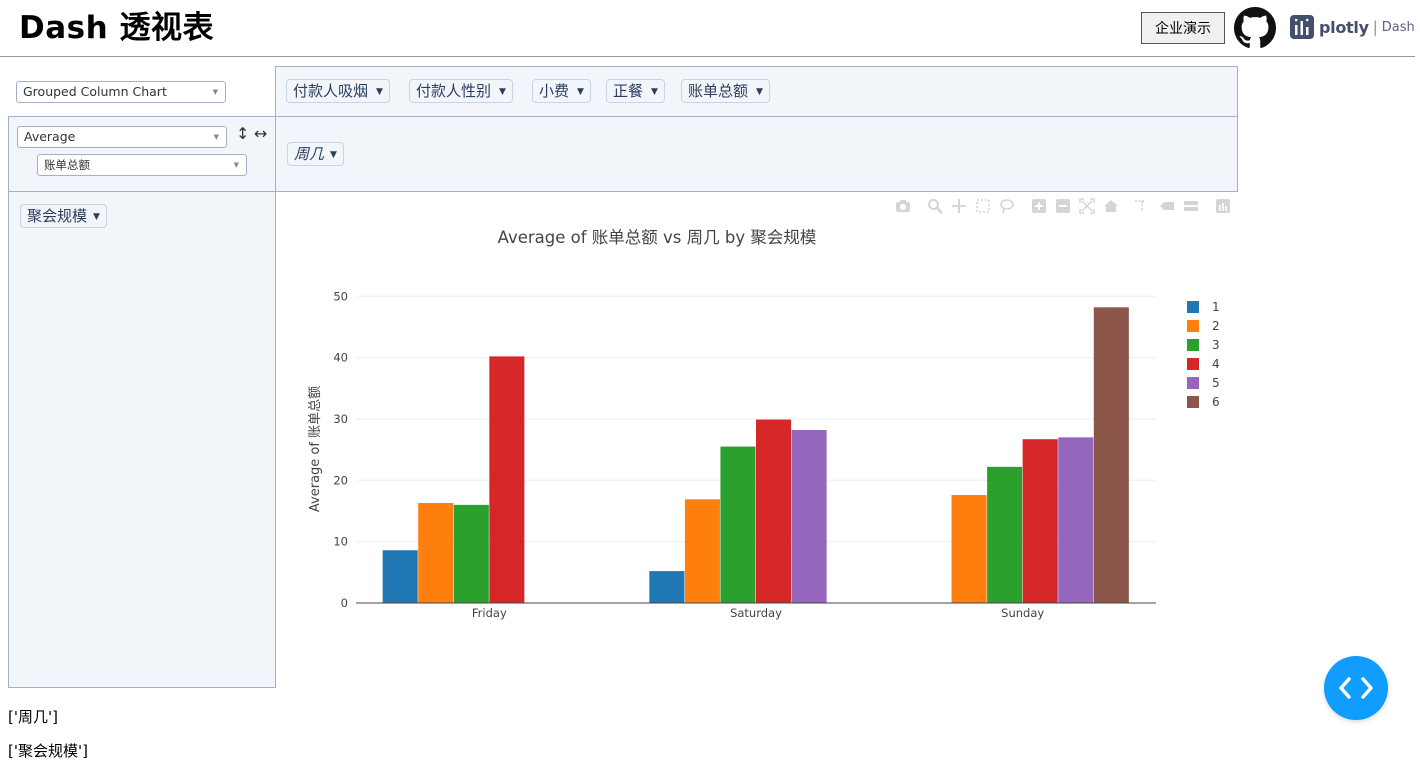 Image resolution: width=1420 pixels, height=761 pixels. I want to click on dash-logo-text: Dash, so click(1398, 27).